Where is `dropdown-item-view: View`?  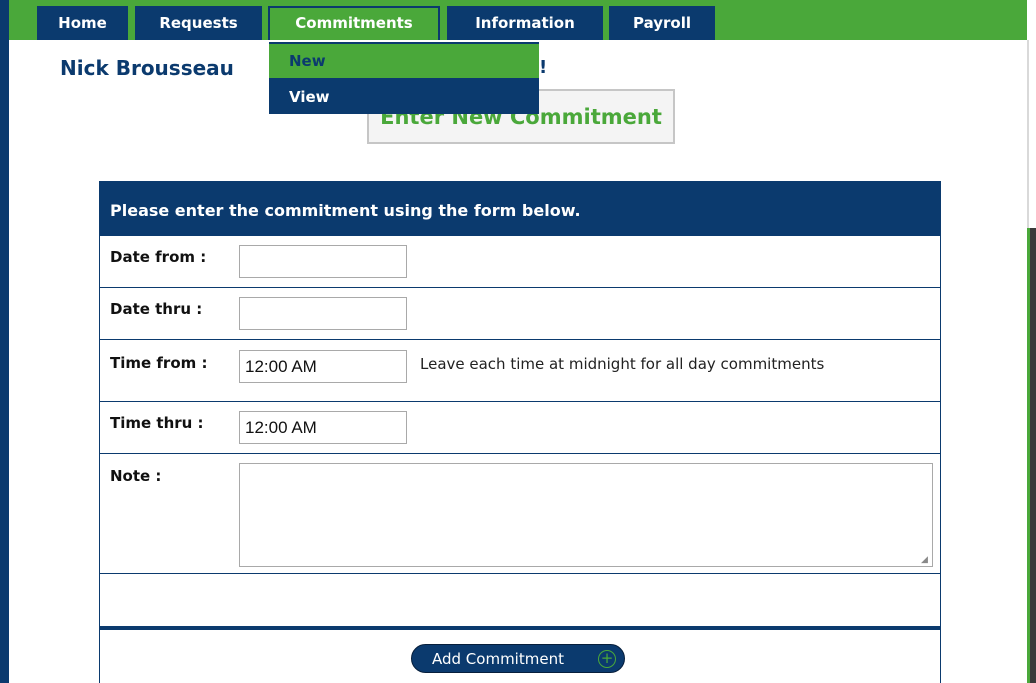 dropdown-item-view: View is located at coordinates (404, 97).